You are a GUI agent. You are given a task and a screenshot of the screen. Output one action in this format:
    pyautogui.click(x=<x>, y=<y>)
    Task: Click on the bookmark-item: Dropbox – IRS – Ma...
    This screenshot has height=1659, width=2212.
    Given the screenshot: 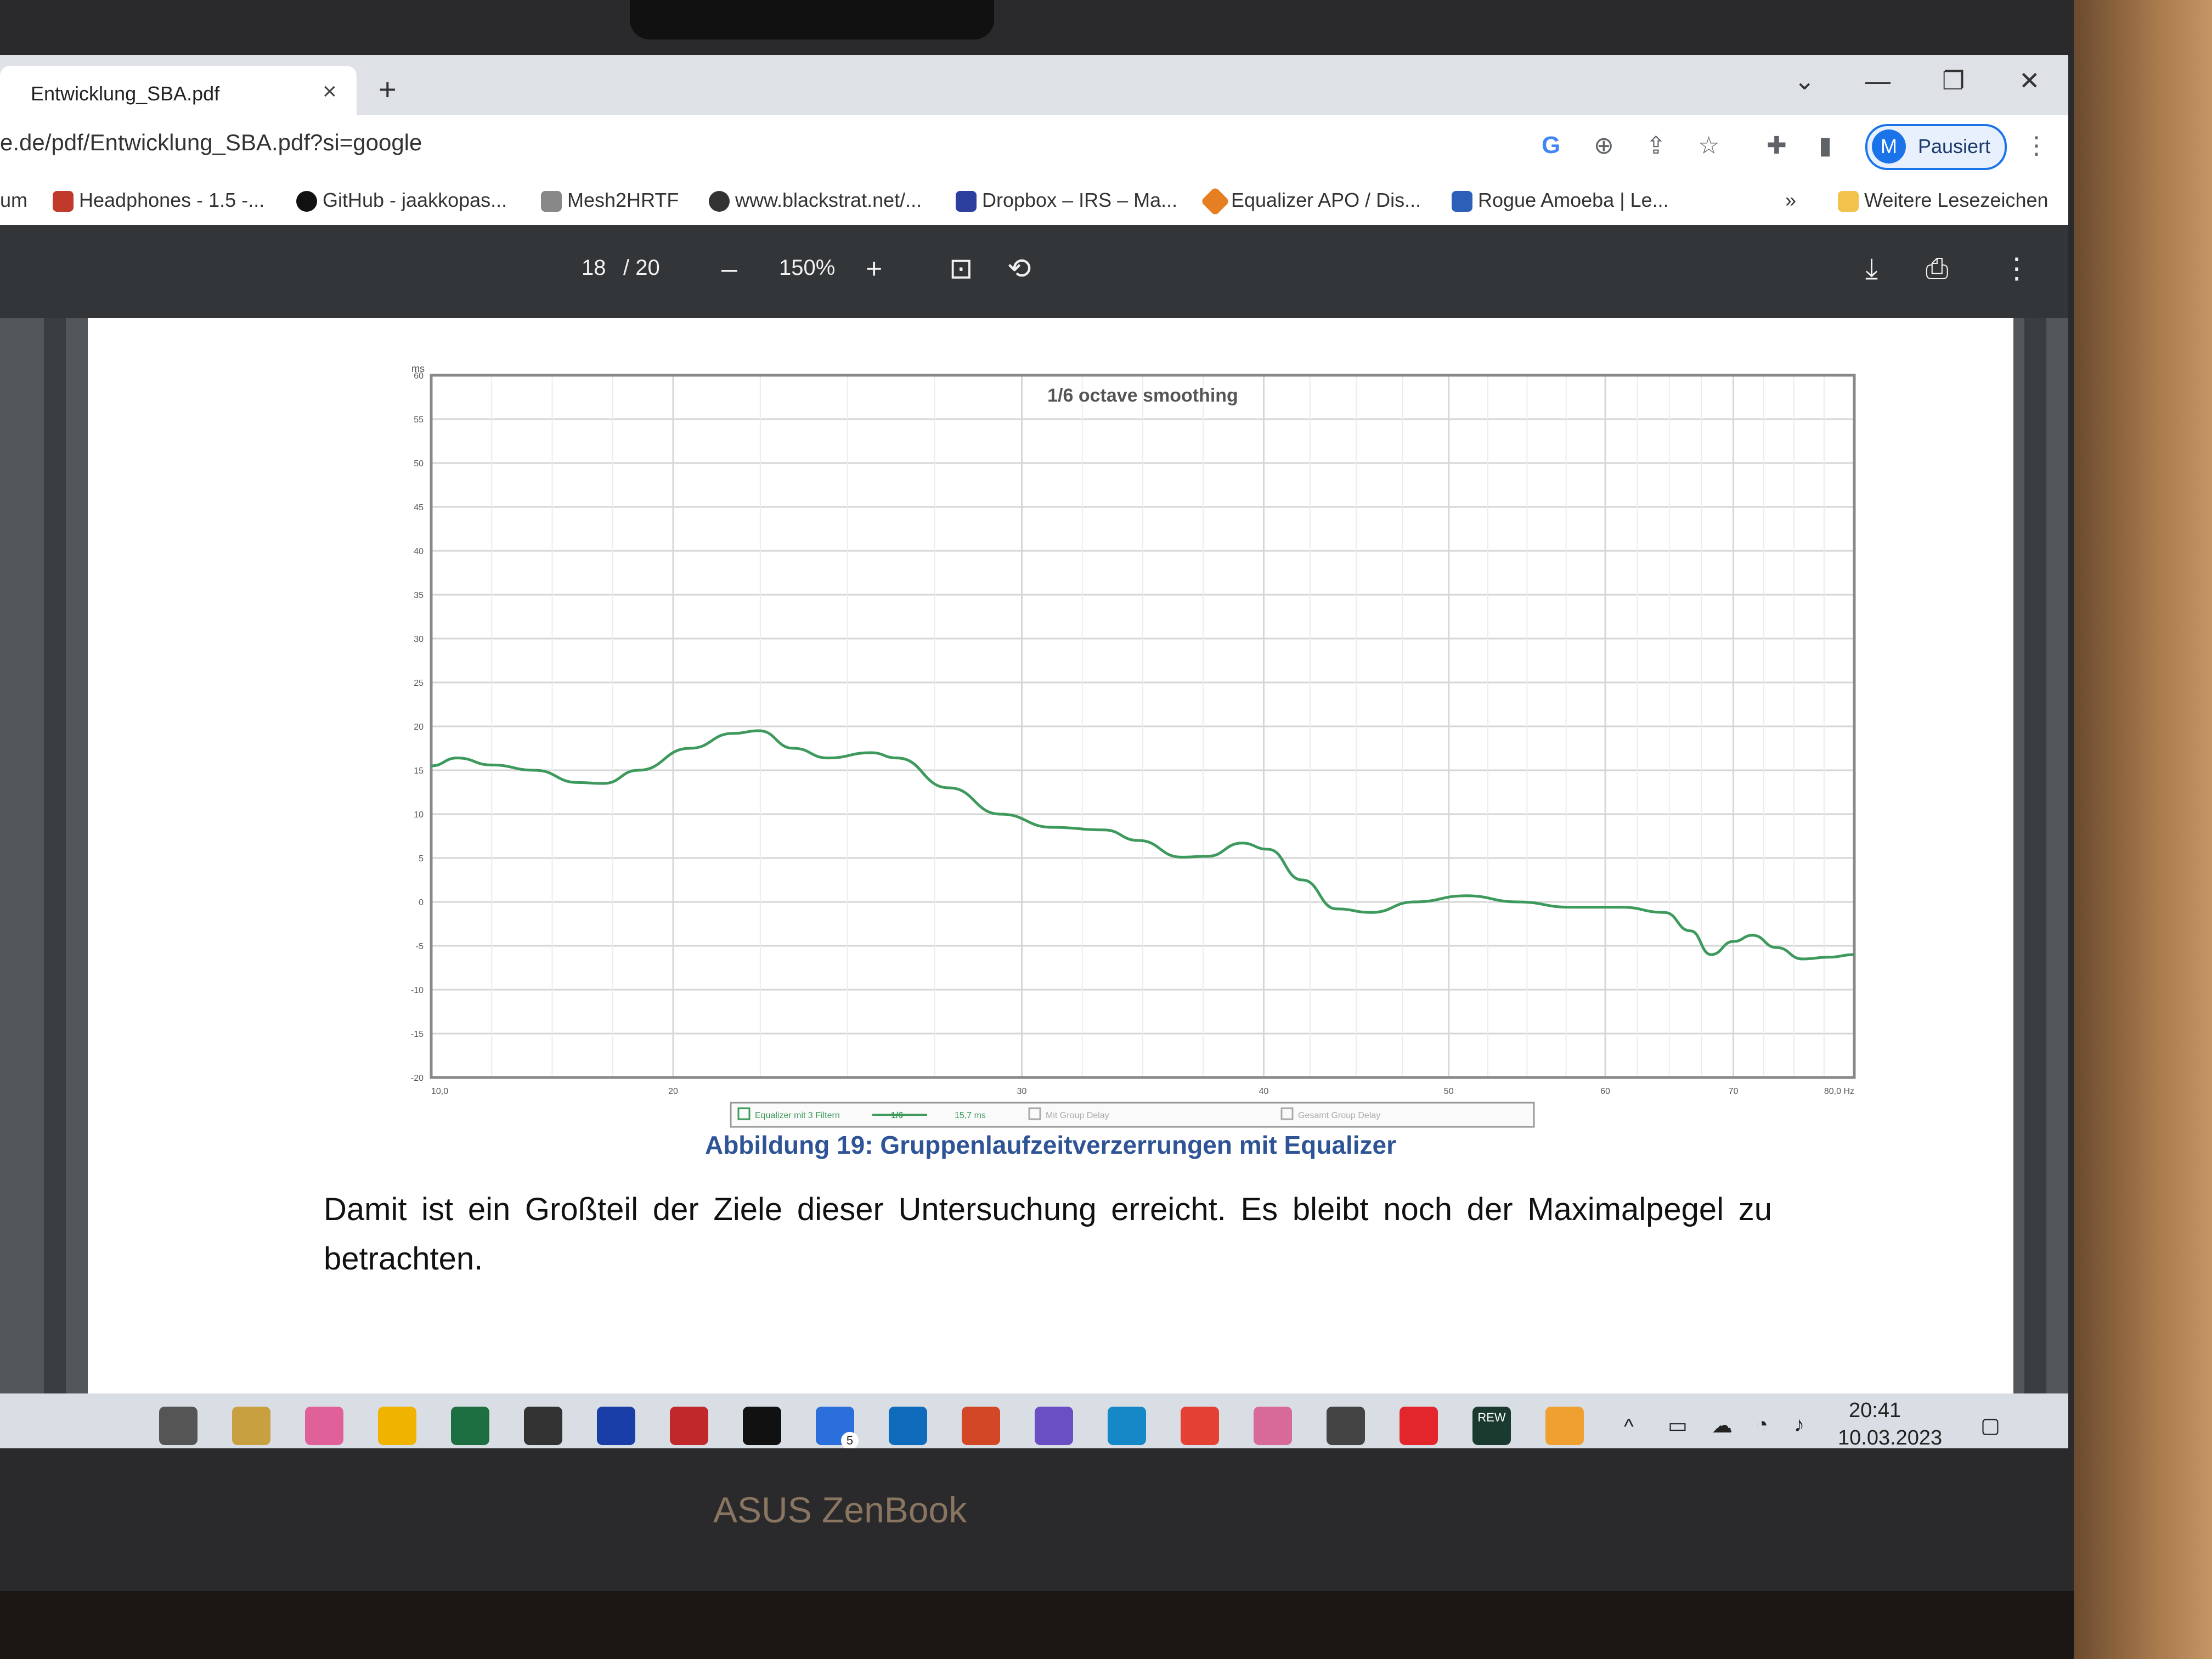 What is the action you would take?
    pyautogui.click(x=1066, y=201)
    